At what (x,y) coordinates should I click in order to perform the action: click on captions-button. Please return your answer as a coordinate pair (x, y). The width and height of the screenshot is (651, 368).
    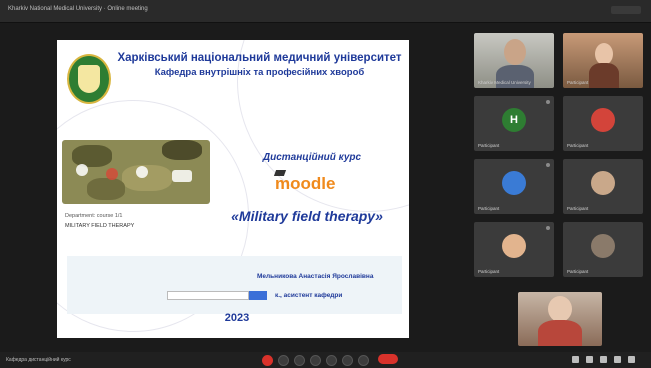
    Looking at the image, I should click on (347, 360).